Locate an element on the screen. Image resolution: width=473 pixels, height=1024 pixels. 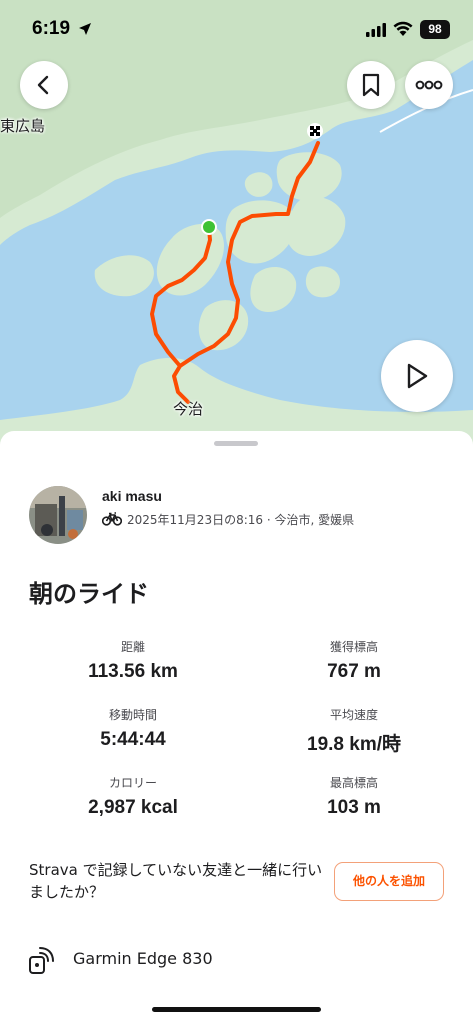
activity-title: 朝のライド is located at coordinates (89, 594).